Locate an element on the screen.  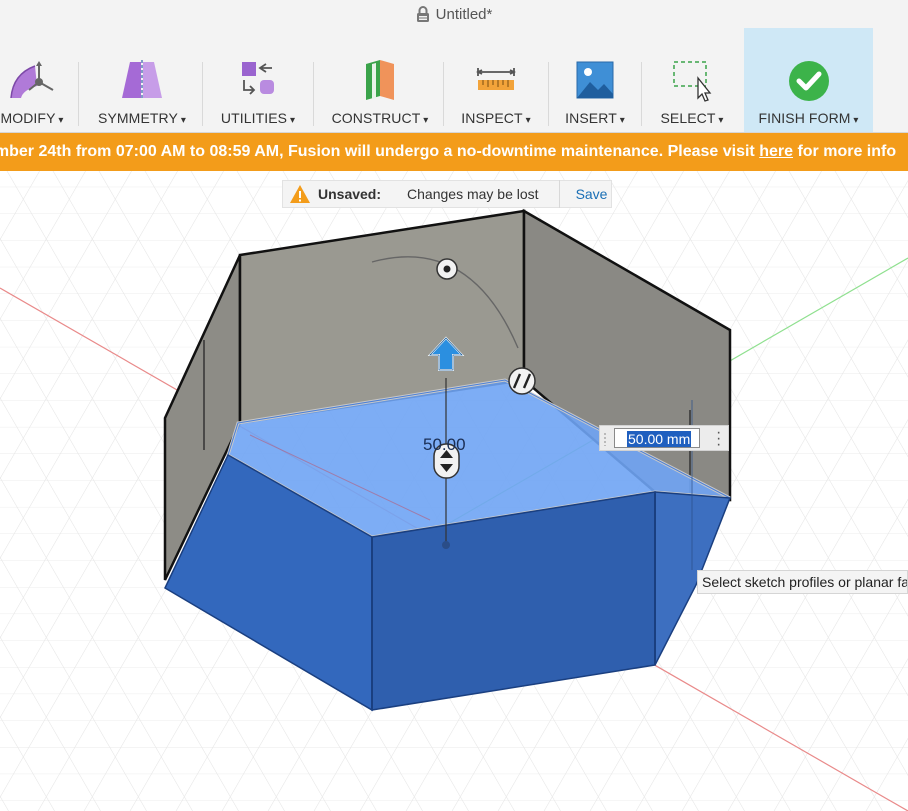
inspect-icon is located at coordinates (496, 82).